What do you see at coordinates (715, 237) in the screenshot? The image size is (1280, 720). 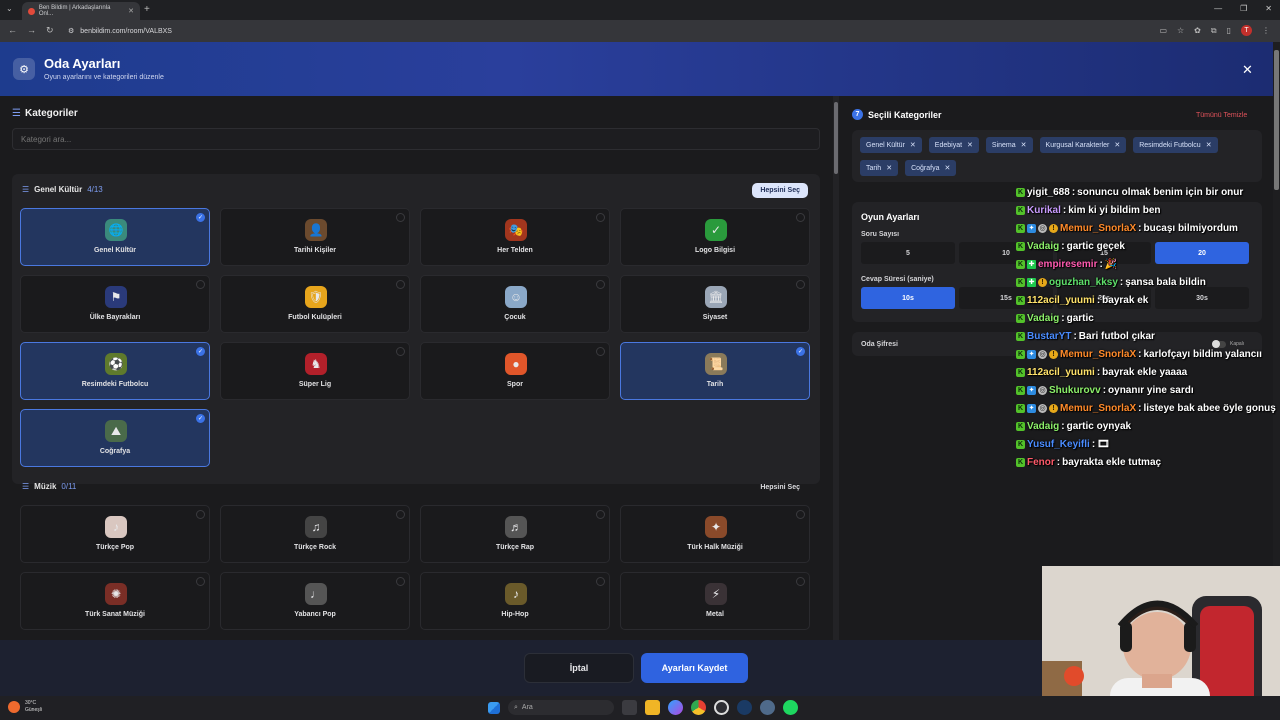 I see `category-card: ✓ Logo Bilgisi` at bounding box center [715, 237].